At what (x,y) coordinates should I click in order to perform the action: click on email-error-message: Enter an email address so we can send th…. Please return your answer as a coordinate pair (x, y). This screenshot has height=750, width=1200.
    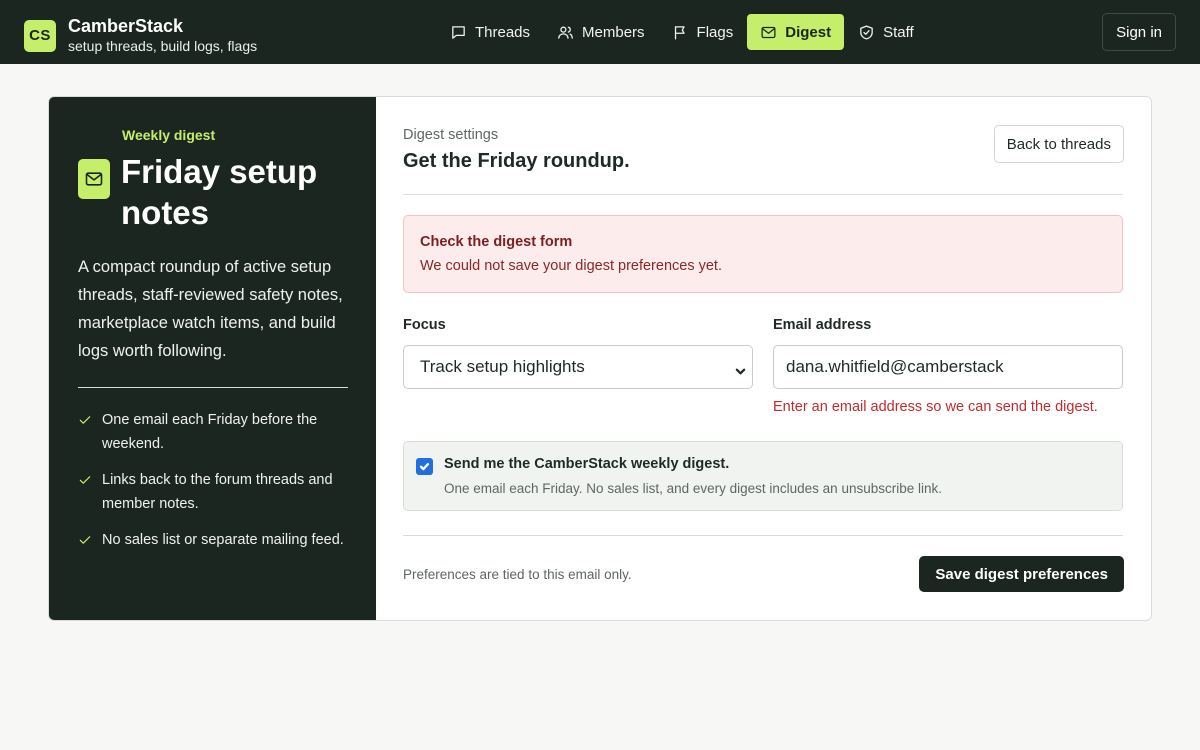
    Looking at the image, I should click on (935, 407).